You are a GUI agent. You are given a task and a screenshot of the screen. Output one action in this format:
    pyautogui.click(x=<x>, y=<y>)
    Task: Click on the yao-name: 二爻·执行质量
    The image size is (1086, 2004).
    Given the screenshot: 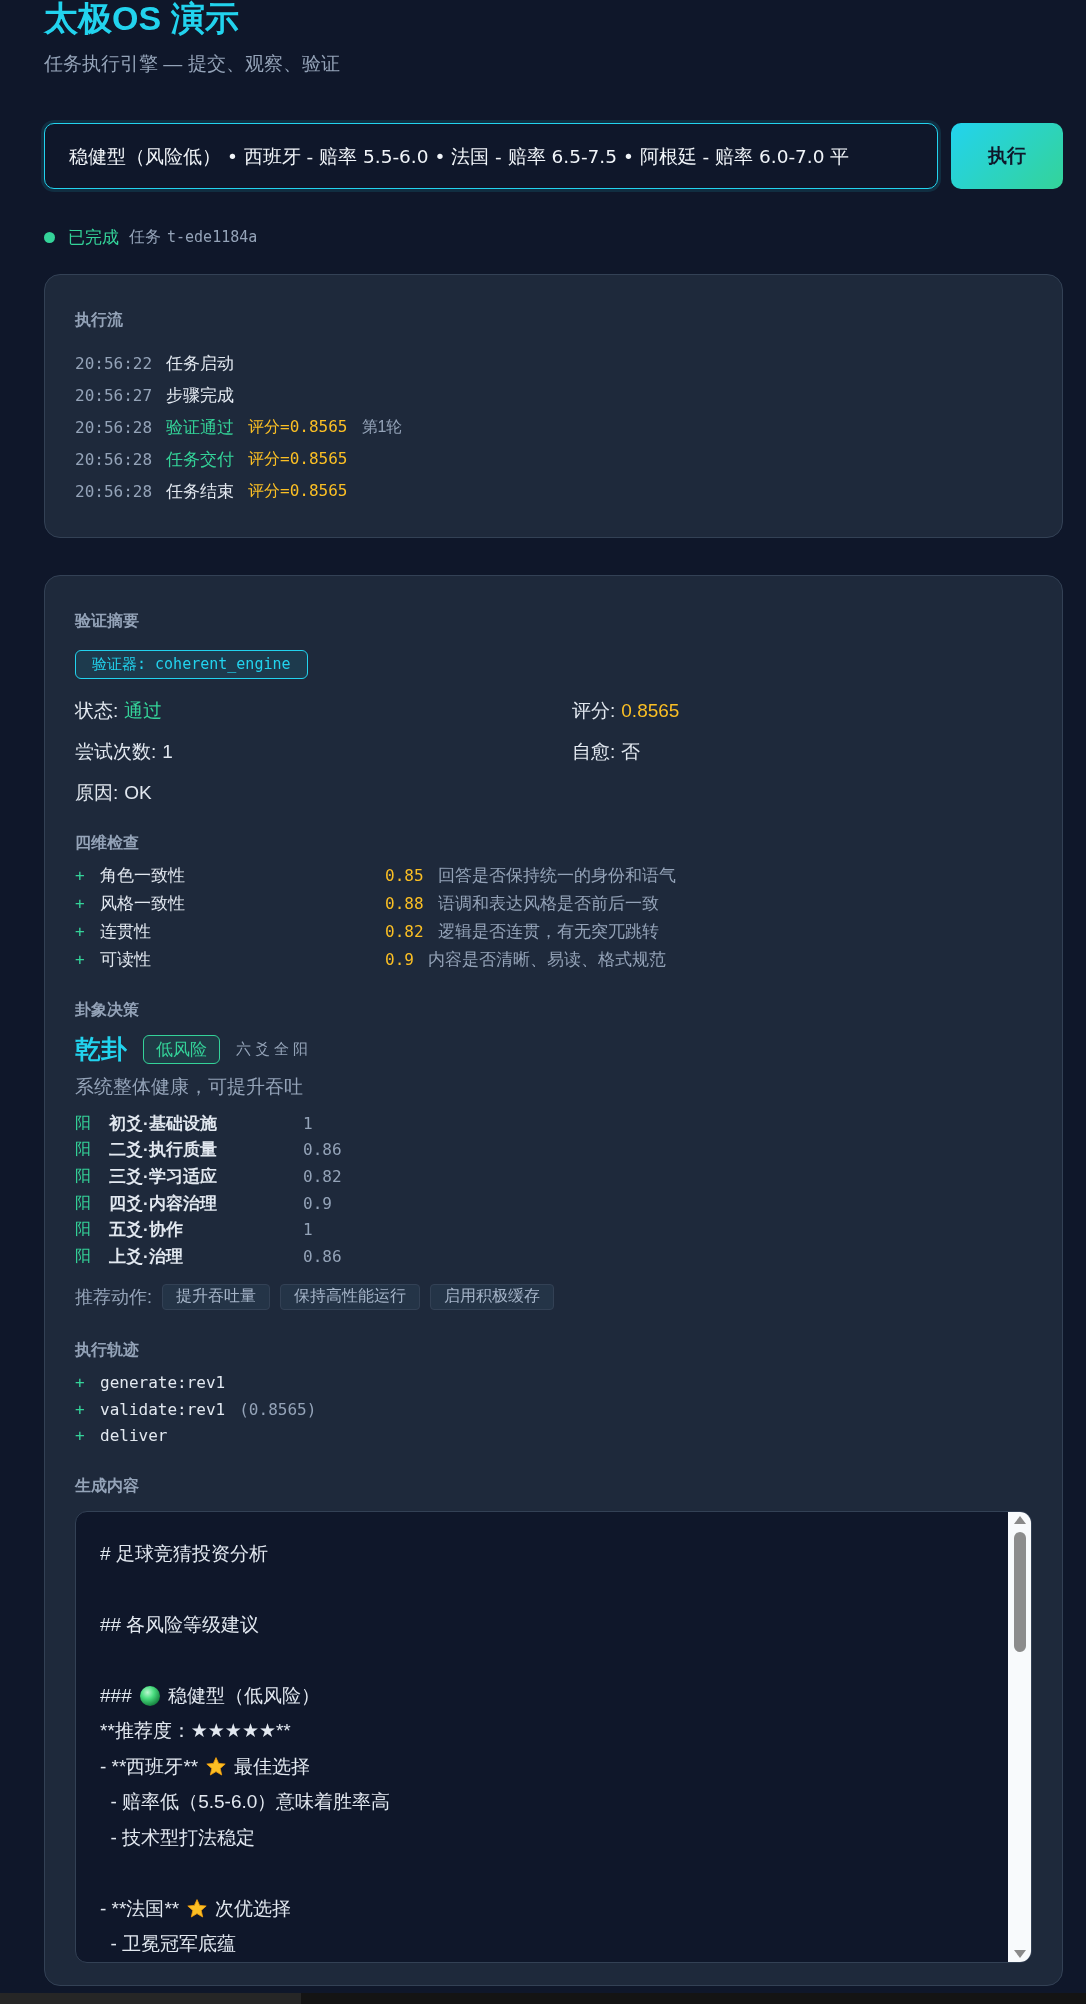 What is the action you would take?
    pyautogui.click(x=163, y=1150)
    